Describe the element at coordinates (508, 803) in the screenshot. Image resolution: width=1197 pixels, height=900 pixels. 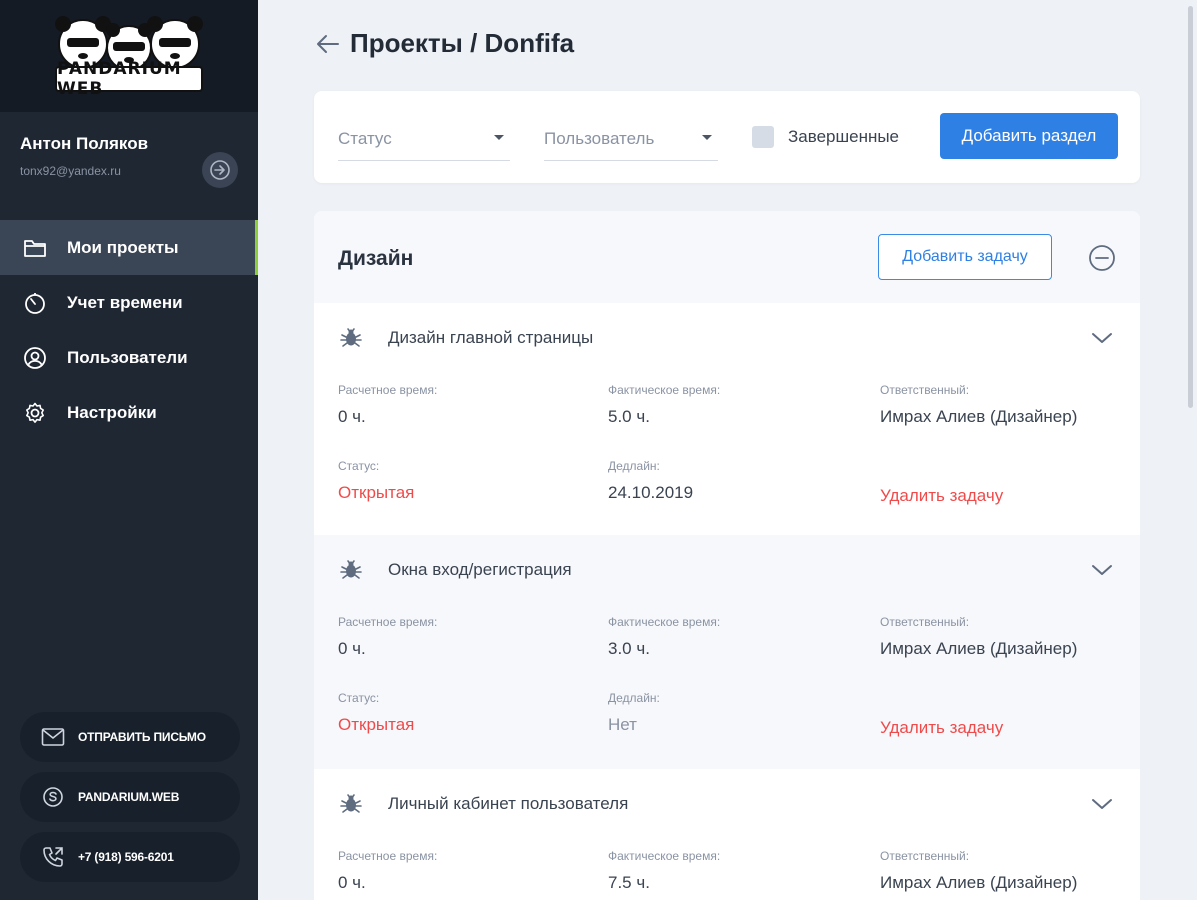
I see `task-title: Личный кабинет пользователя` at that location.